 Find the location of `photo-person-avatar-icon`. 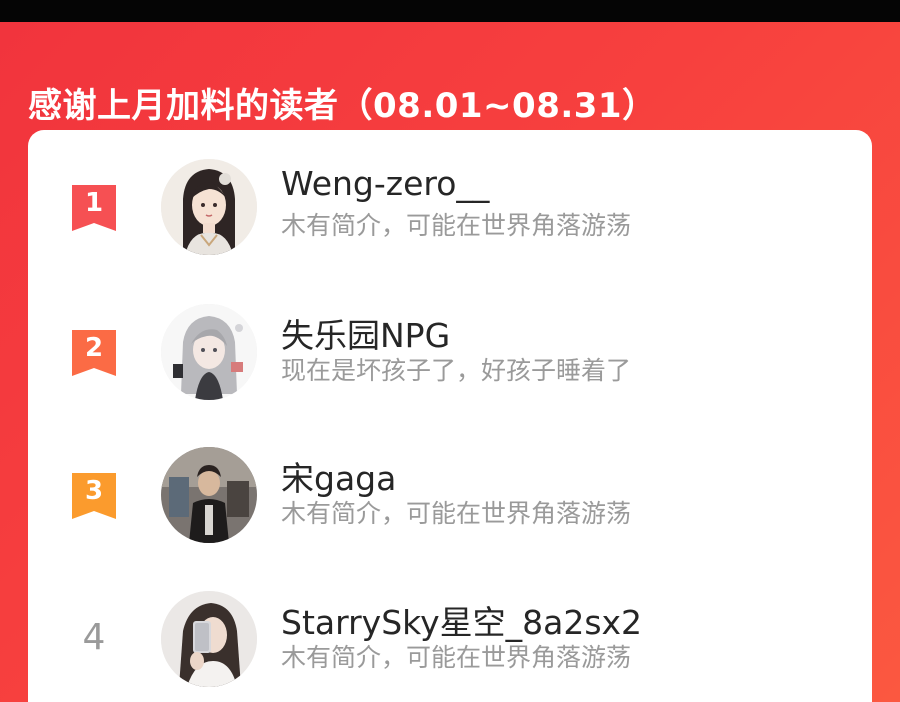

photo-person-avatar-icon is located at coordinates (209, 495).